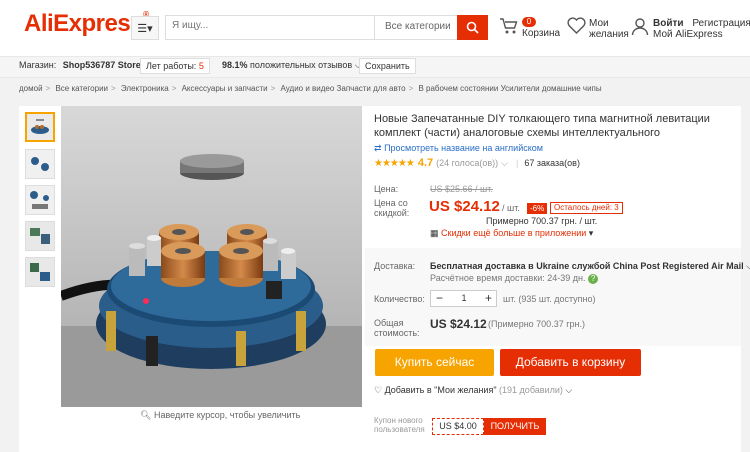  What do you see at coordinates (591, 233) in the screenshot?
I see `caret-down-icon: ▾` at bounding box center [591, 233].